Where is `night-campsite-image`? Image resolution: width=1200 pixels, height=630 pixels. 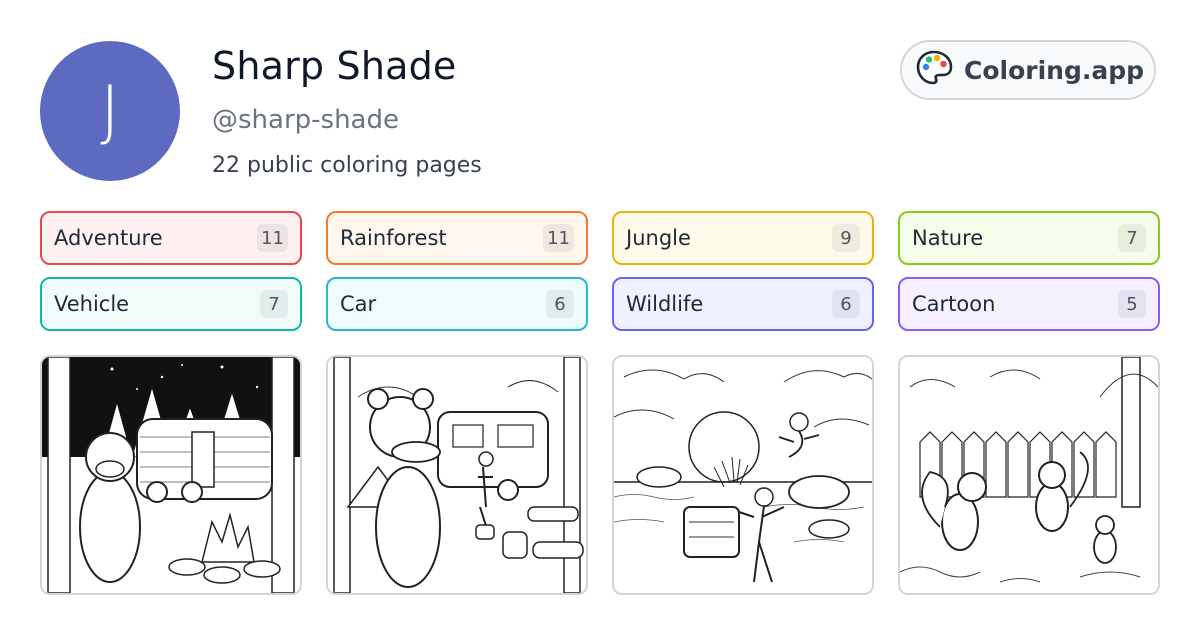
night-campsite-image is located at coordinates (171, 475).